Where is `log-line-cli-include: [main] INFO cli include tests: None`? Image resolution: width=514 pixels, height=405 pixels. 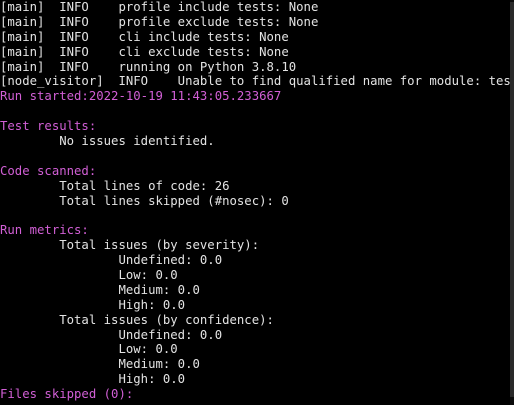 log-line-cli-include: [main] INFO cli include tests: None is located at coordinates (144, 36).